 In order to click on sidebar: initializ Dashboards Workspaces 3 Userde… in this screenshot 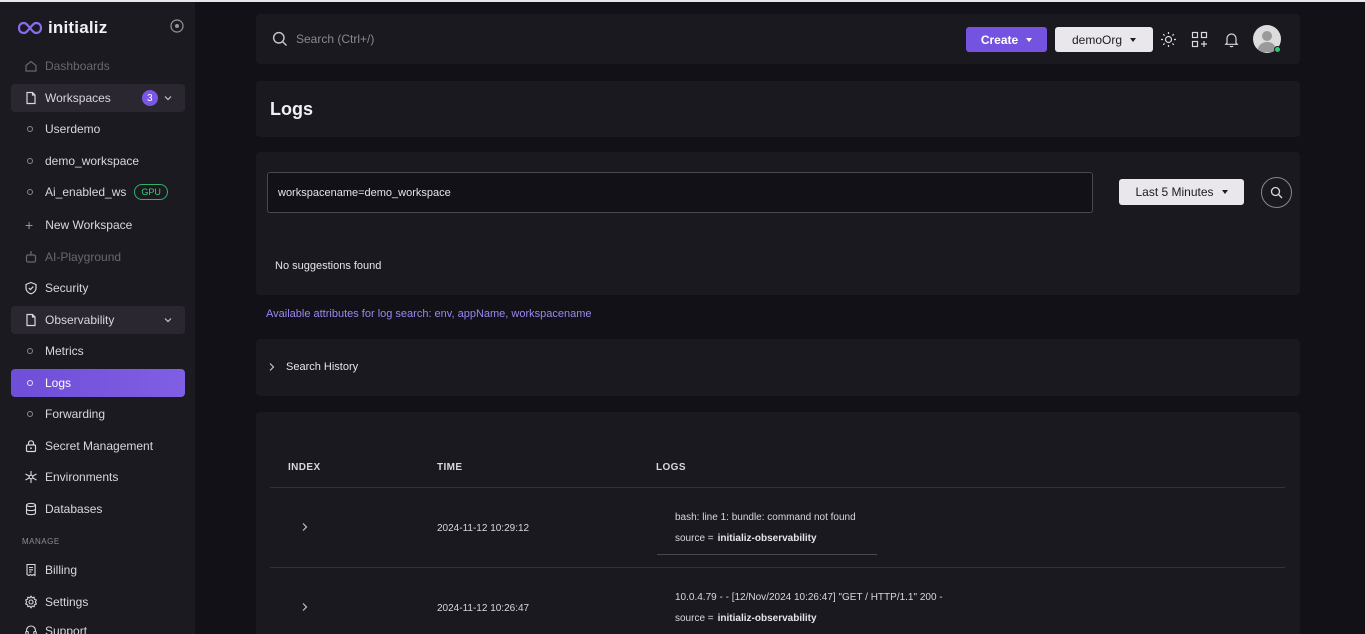, I will do `click(97, 318)`.